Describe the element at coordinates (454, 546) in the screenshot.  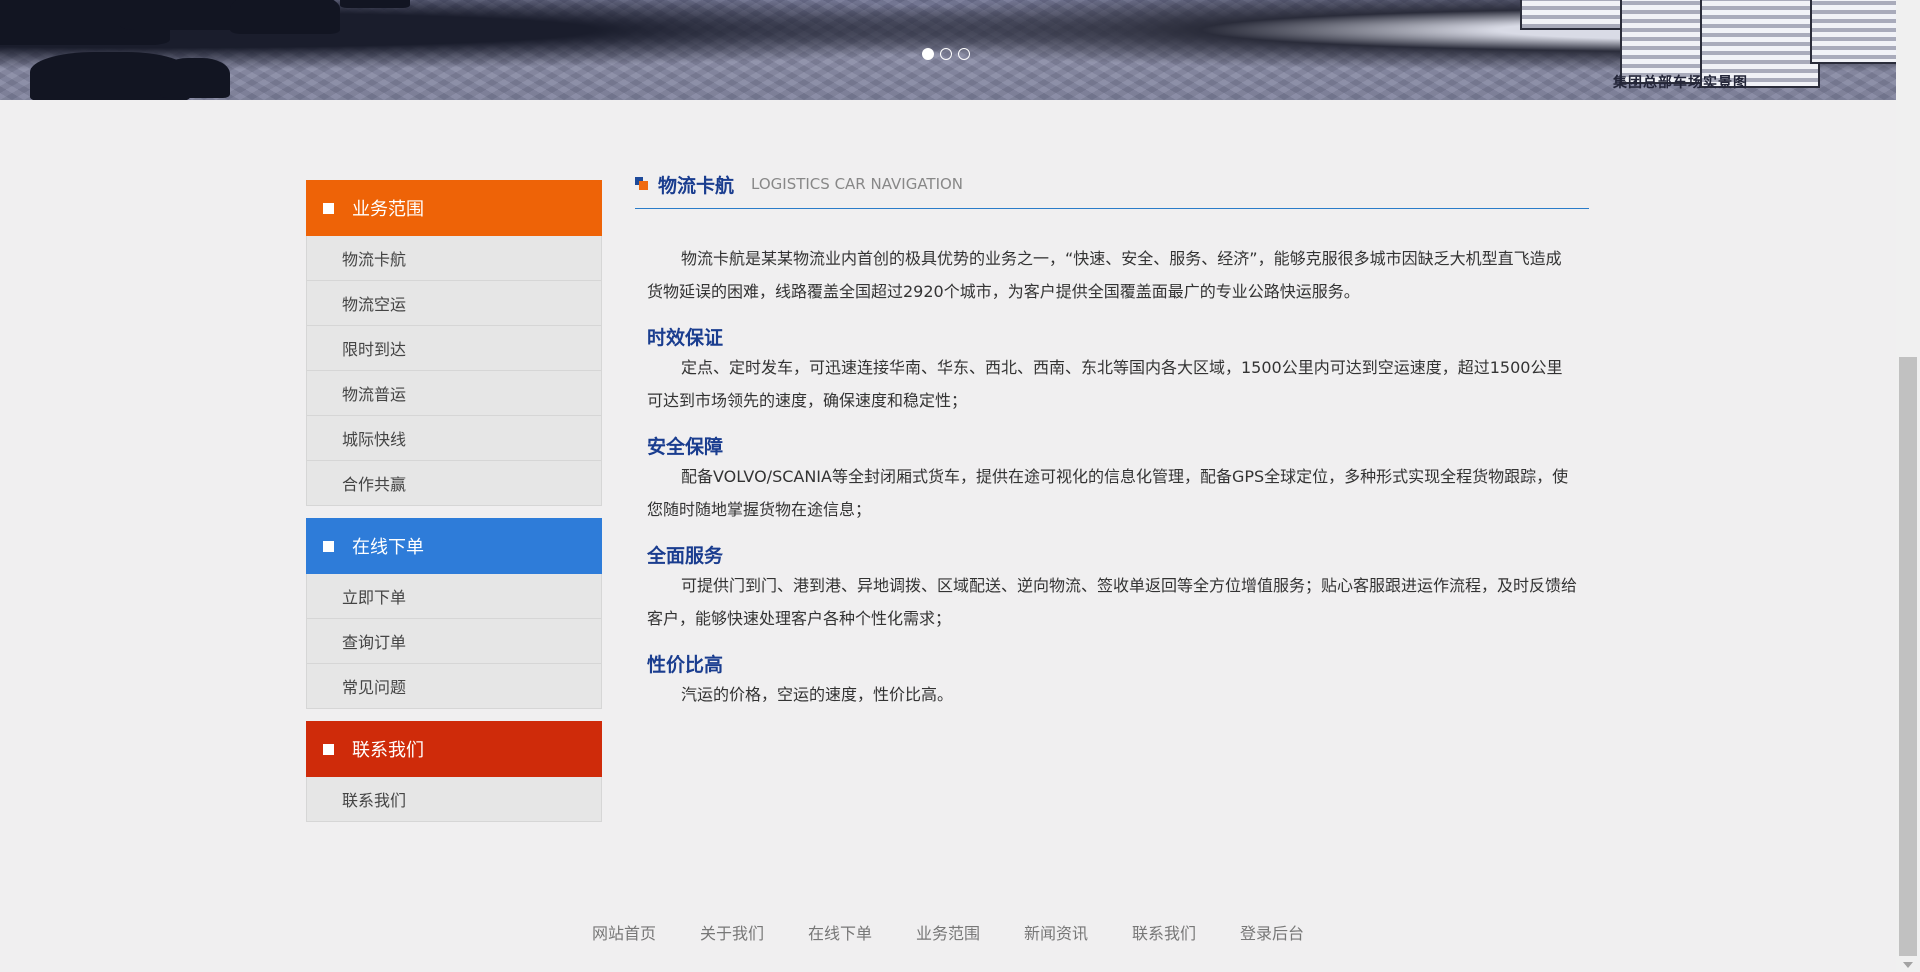
I see `sidebar-header-online-order: 在线下单` at that location.